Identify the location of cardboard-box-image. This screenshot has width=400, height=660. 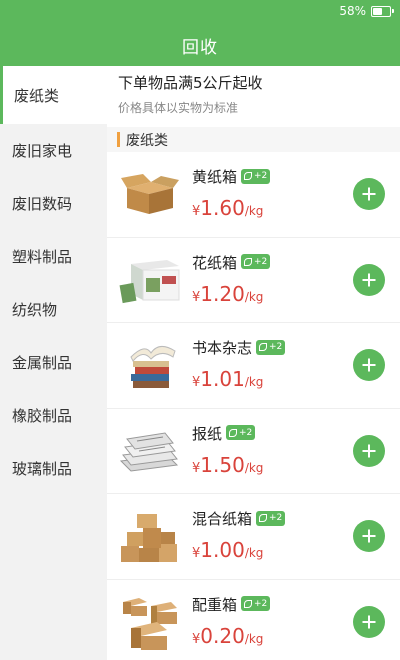
(150, 194).